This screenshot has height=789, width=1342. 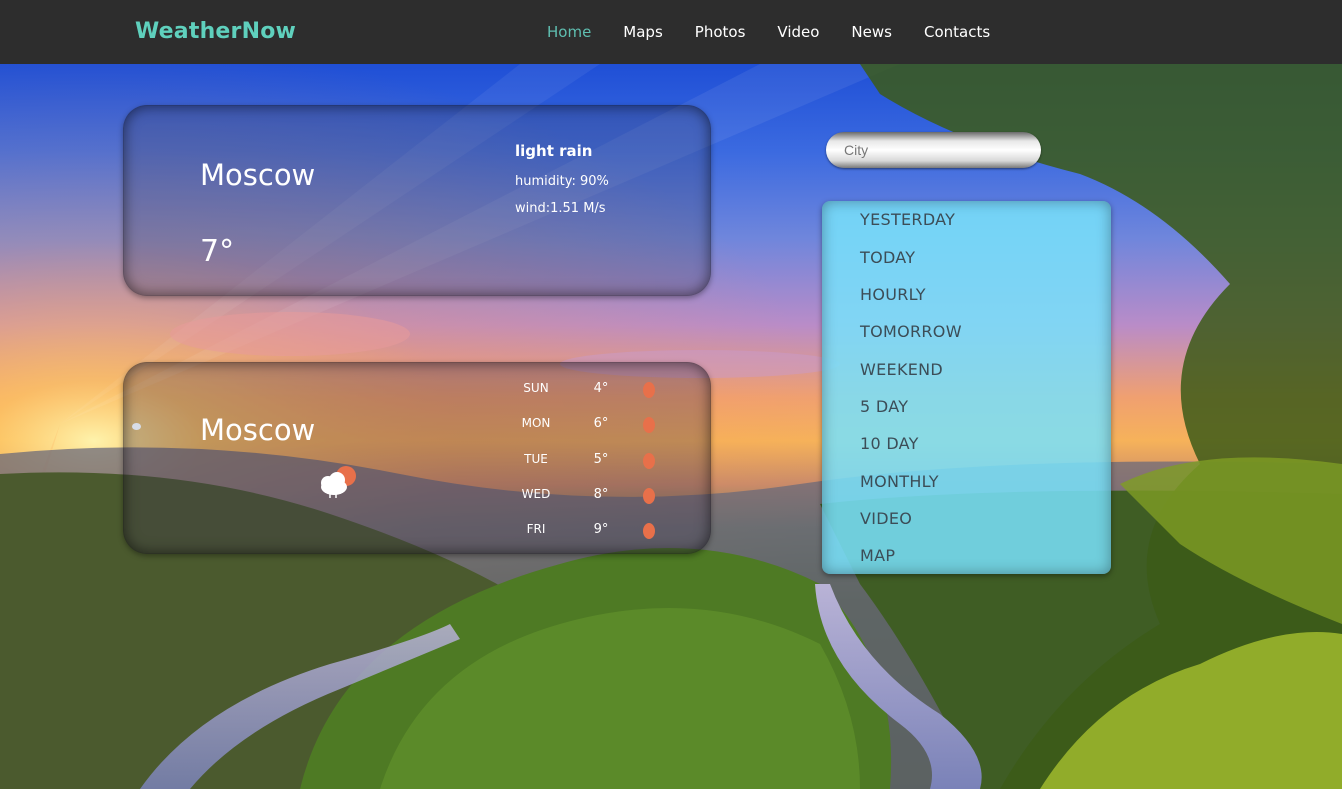 What do you see at coordinates (584, 497) in the screenshot?
I see `forecast-row: WED 8°` at bounding box center [584, 497].